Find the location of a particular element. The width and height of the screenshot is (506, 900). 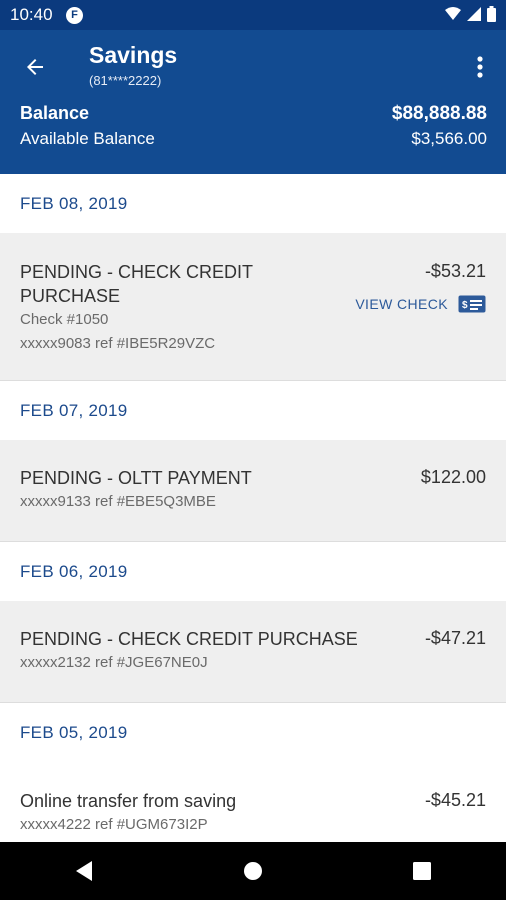

date-header: FEB 06, 2019 is located at coordinates (253, 571).